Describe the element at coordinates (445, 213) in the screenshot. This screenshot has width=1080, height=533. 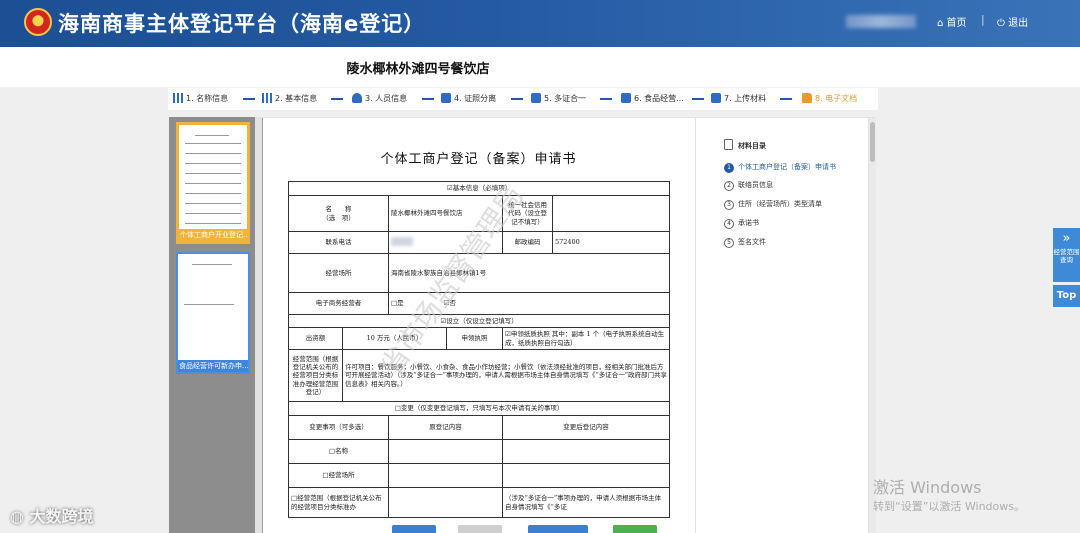
I see `name-value: 陵水椰林外滩四号餐饮店` at that location.